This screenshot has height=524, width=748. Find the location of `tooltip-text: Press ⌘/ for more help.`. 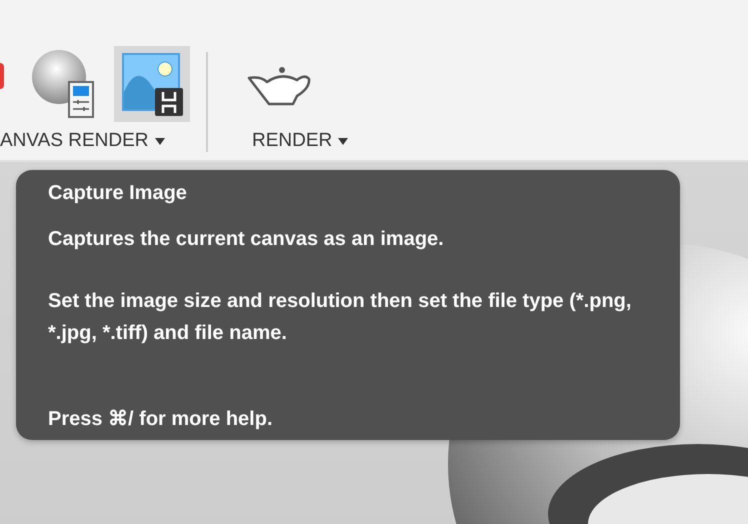

tooltip-text: Press ⌘/ for more help. is located at coordinates (161, 419).